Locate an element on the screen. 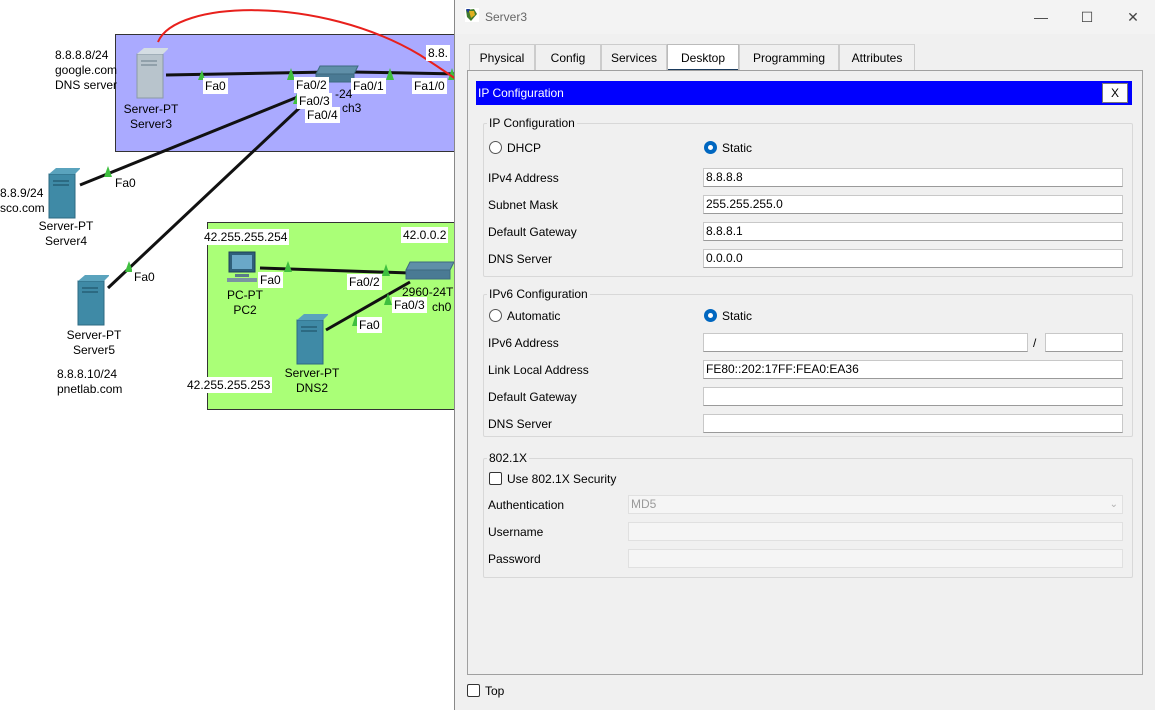  ipv6-gateway-field is located at coordinates (913, 396).